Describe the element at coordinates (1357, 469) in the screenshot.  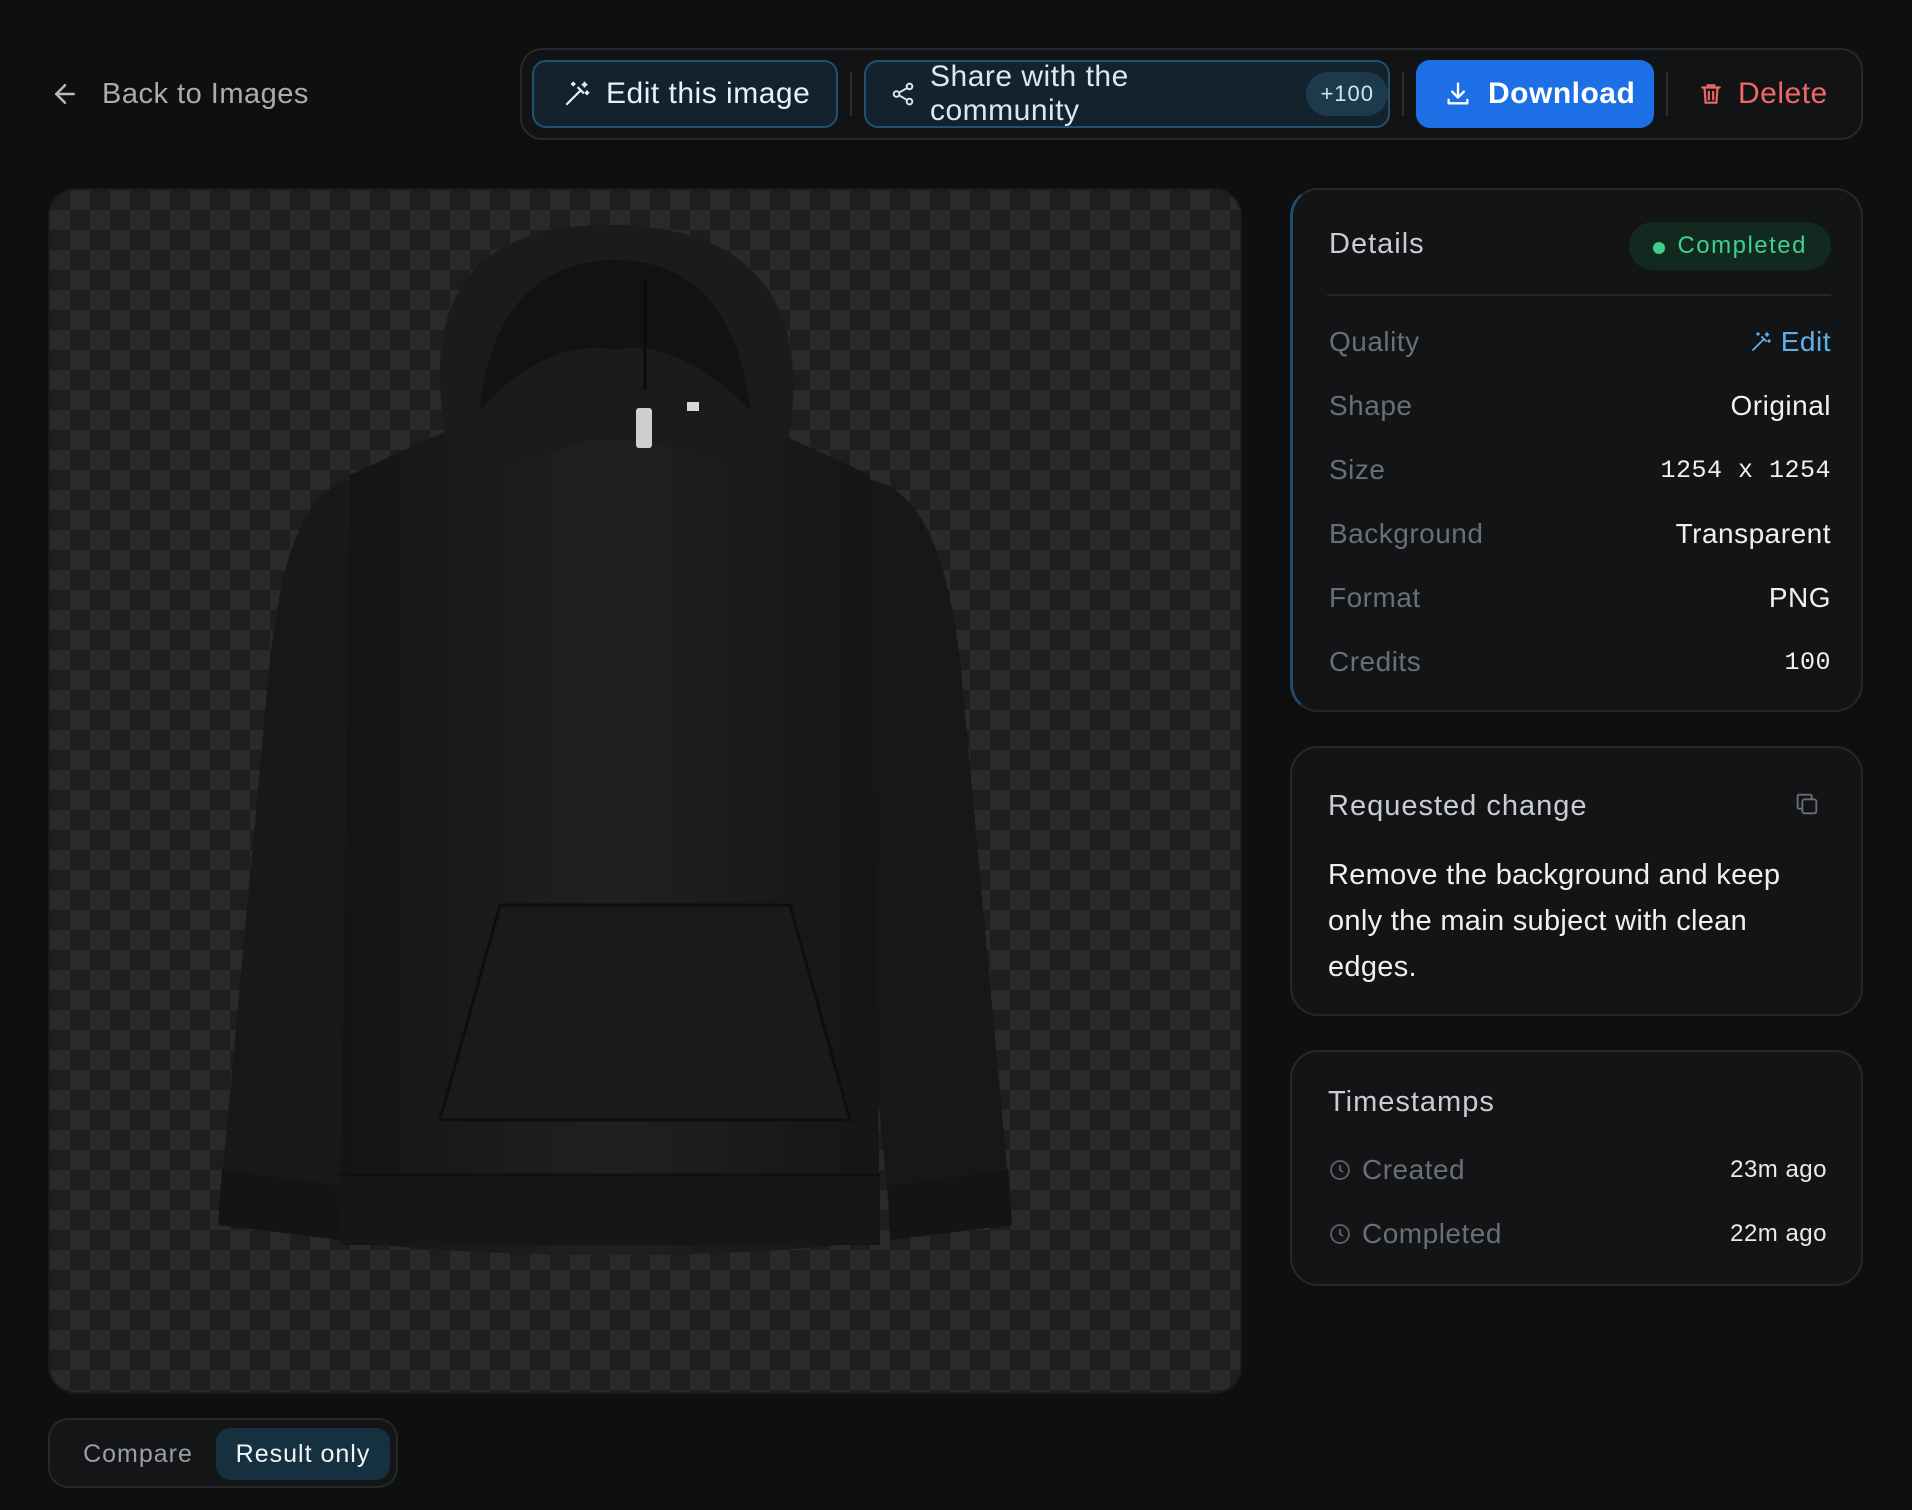
I see `detail-key: Size` at that location.